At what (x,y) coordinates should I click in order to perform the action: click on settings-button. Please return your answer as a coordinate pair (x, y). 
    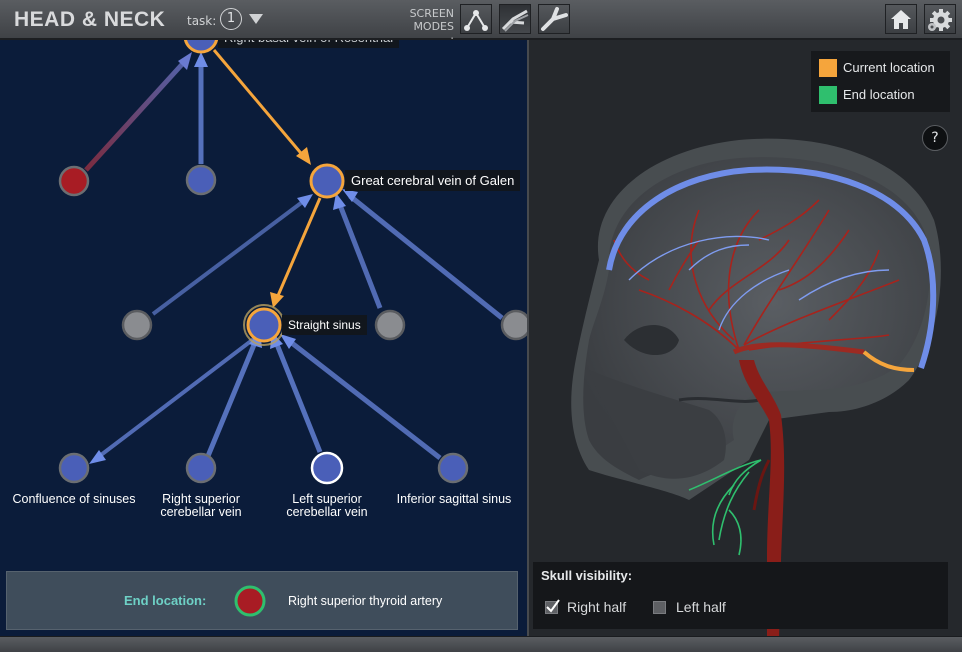
    Looking at the image, I should click on (940, 19).